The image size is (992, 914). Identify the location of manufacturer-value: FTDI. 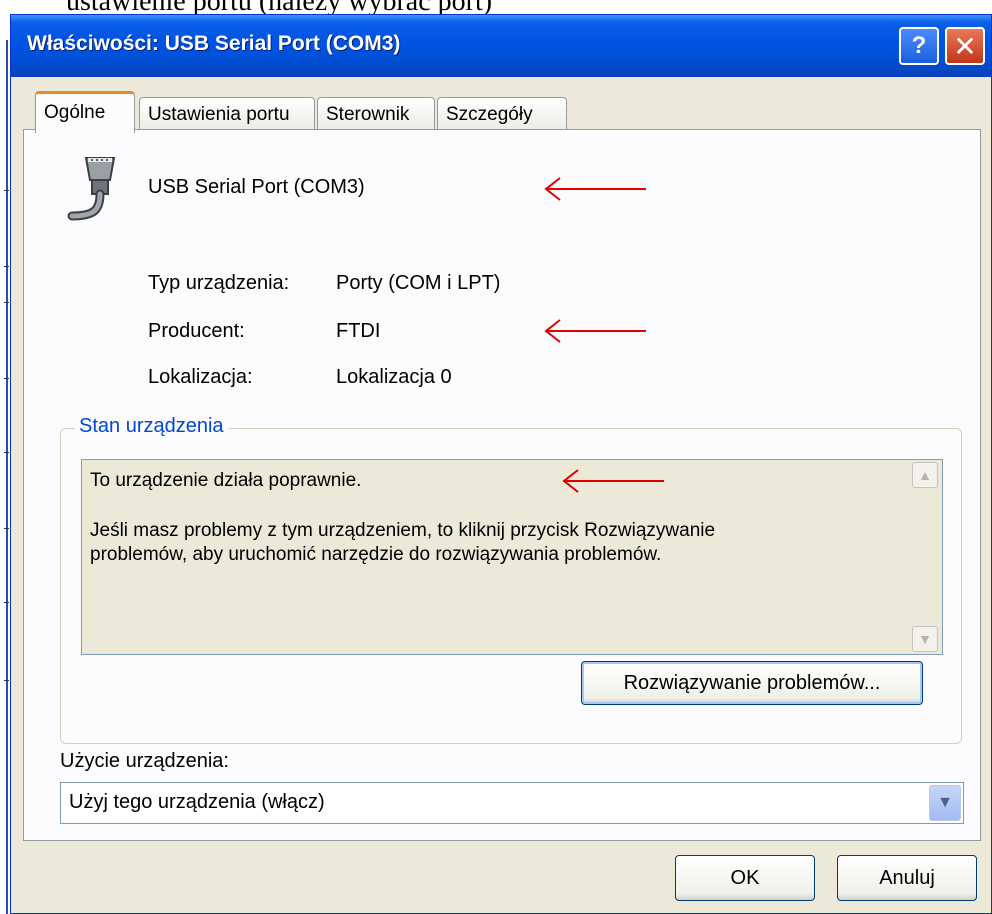
(358, 331).